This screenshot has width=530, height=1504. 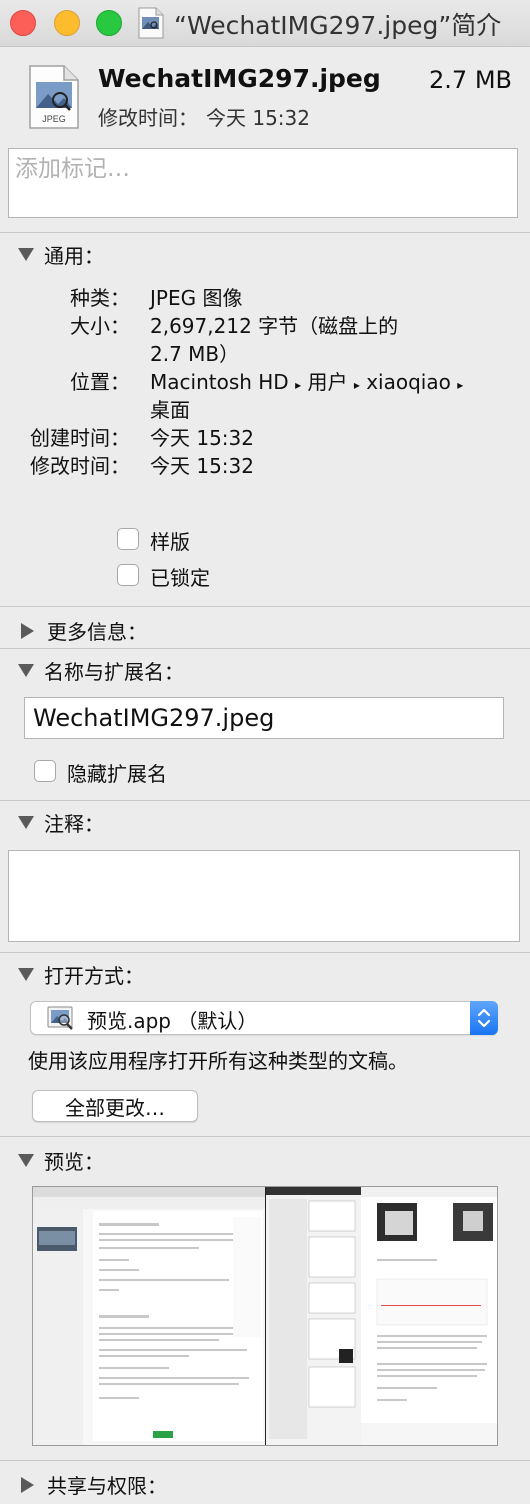 I want to click on created-value: 今天 15:32, so click(x=202, y=438).